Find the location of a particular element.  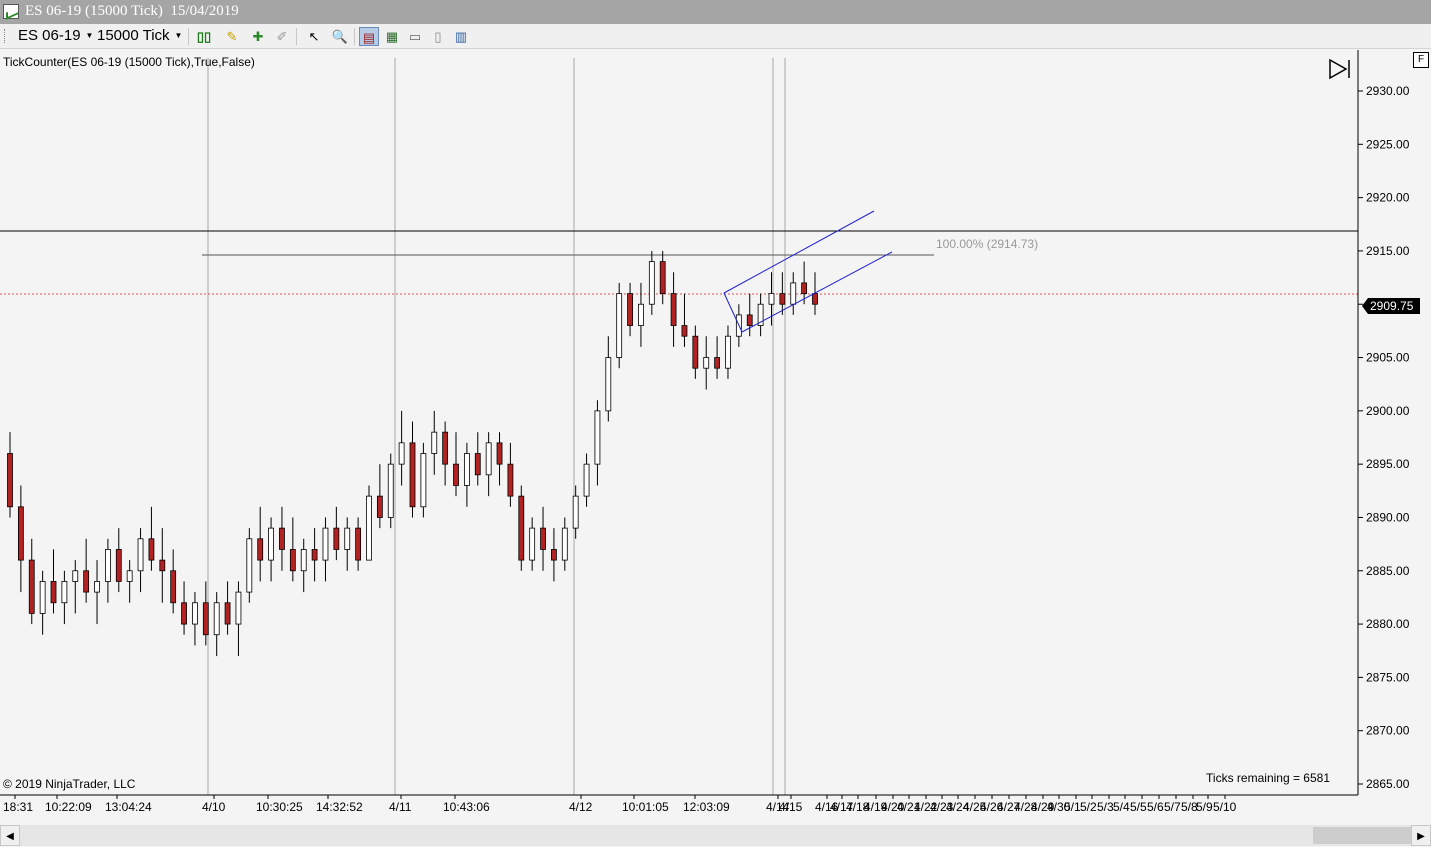

price-tick-label: 2880.00 is located at coordinates (1388, 624).